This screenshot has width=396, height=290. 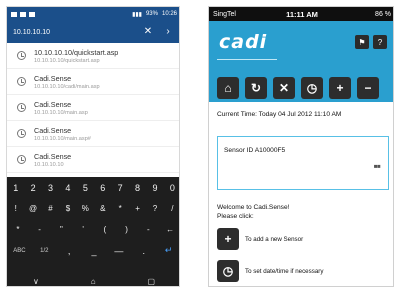 I want to click on toolbar: ⌂ ↻ ✕ ◷ + −, so click(x=301, y=88).